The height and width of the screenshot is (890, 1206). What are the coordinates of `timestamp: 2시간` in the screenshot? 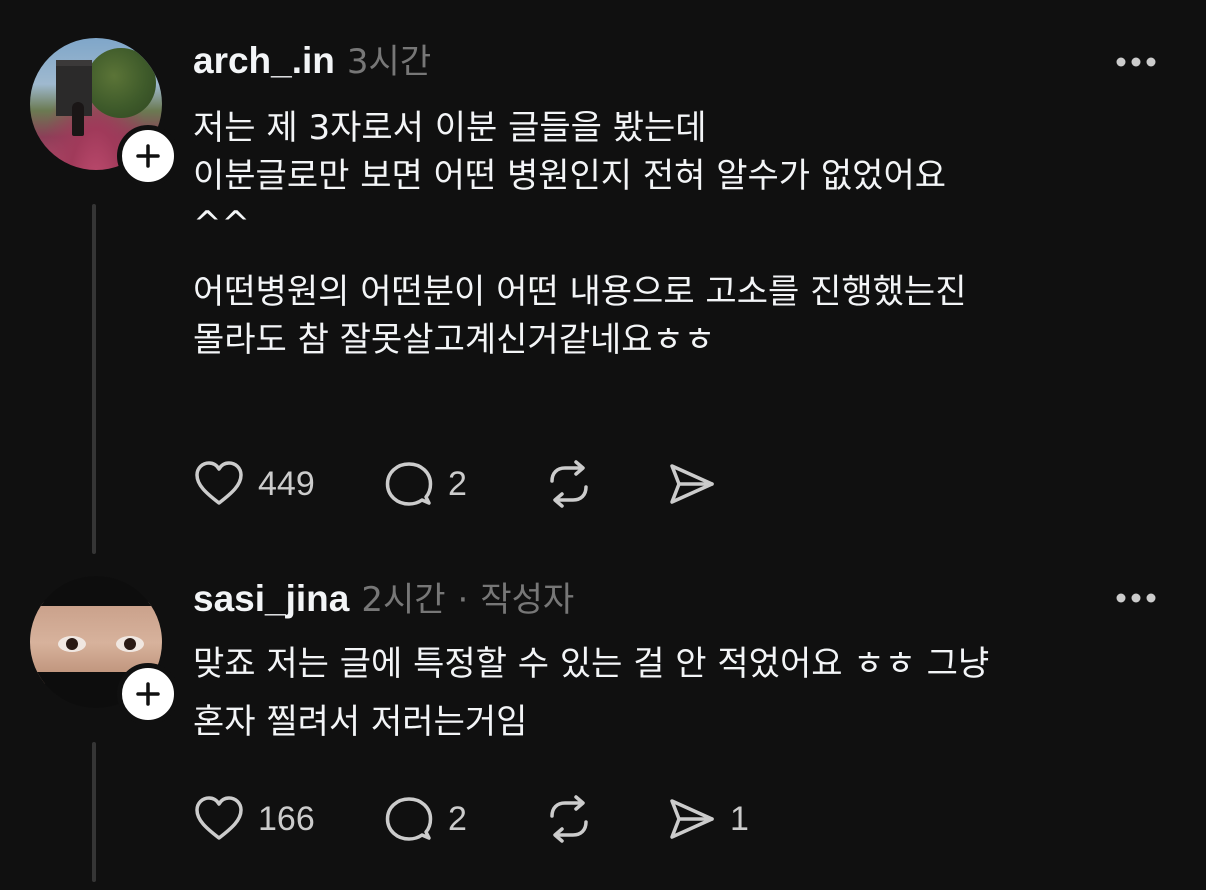 It's located at (403, 600).